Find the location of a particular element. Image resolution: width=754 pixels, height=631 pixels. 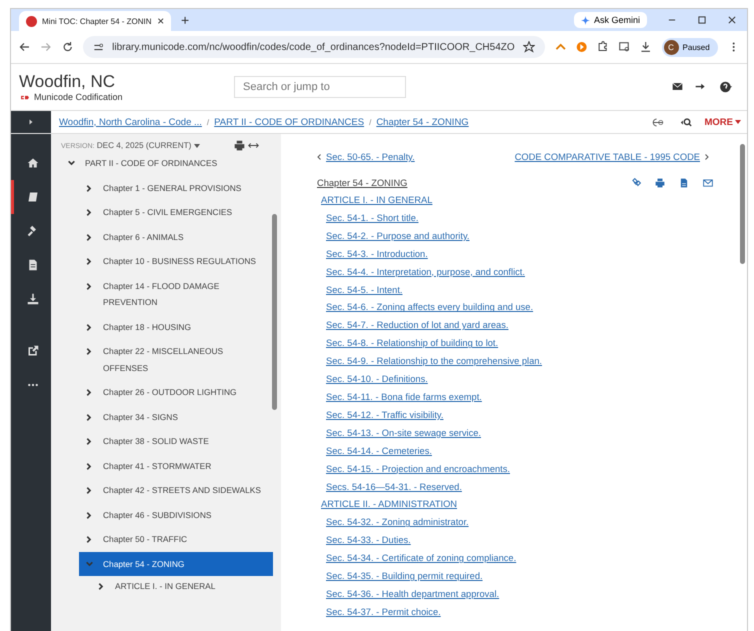

section-link: Sec. 54-3. - Introduction. is located at coordinates (377, 253).